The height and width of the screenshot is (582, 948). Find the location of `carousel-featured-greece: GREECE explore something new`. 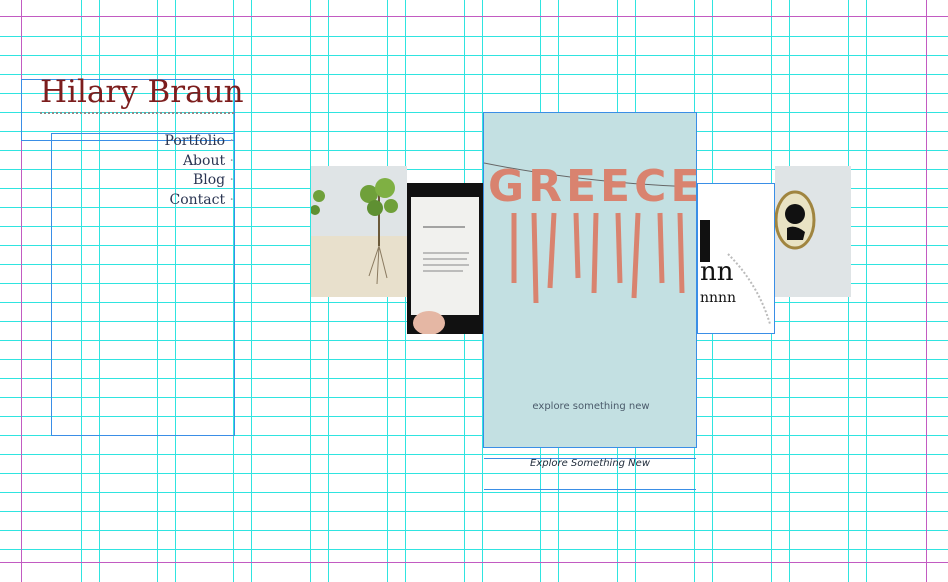

carousel-featured-greece: GREECE explore something new is located at coordinates (590, 280).